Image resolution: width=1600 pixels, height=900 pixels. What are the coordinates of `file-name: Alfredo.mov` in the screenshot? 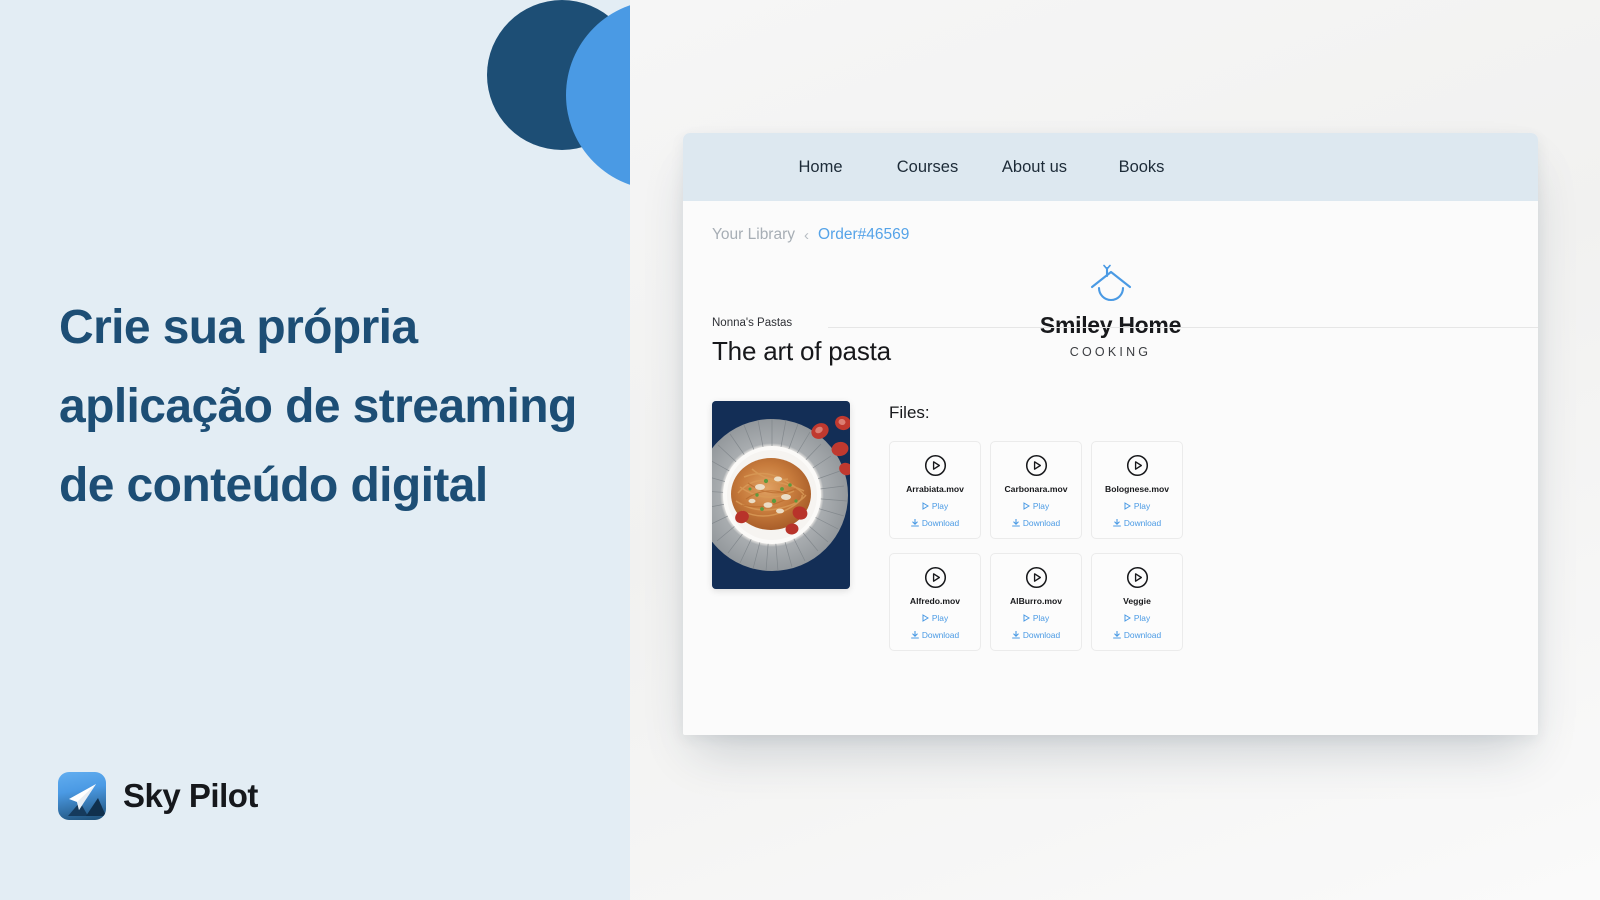 It's located at (935, 601).